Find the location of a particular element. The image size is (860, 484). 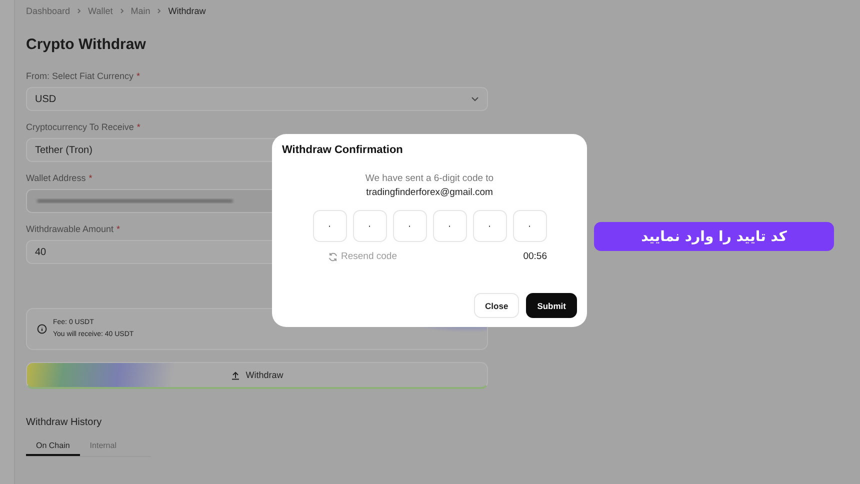

field-label: Withdrawable Amount is located at coordinates (70, 229).